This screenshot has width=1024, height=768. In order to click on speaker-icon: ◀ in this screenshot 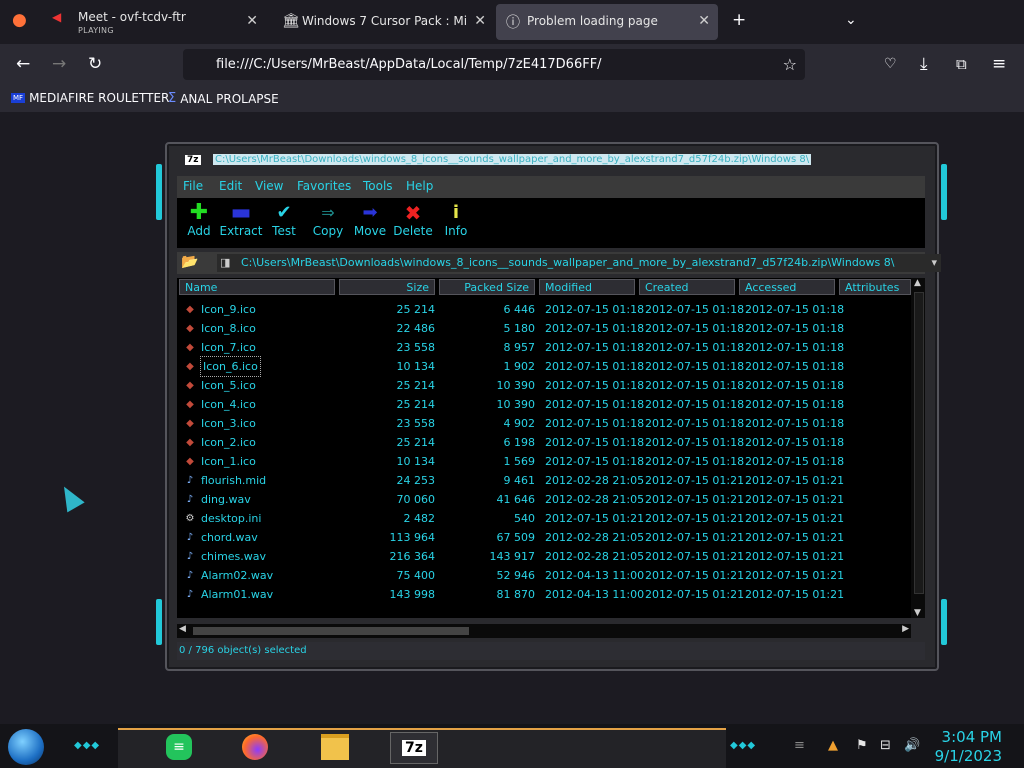, I will do `click(56, 17)`.